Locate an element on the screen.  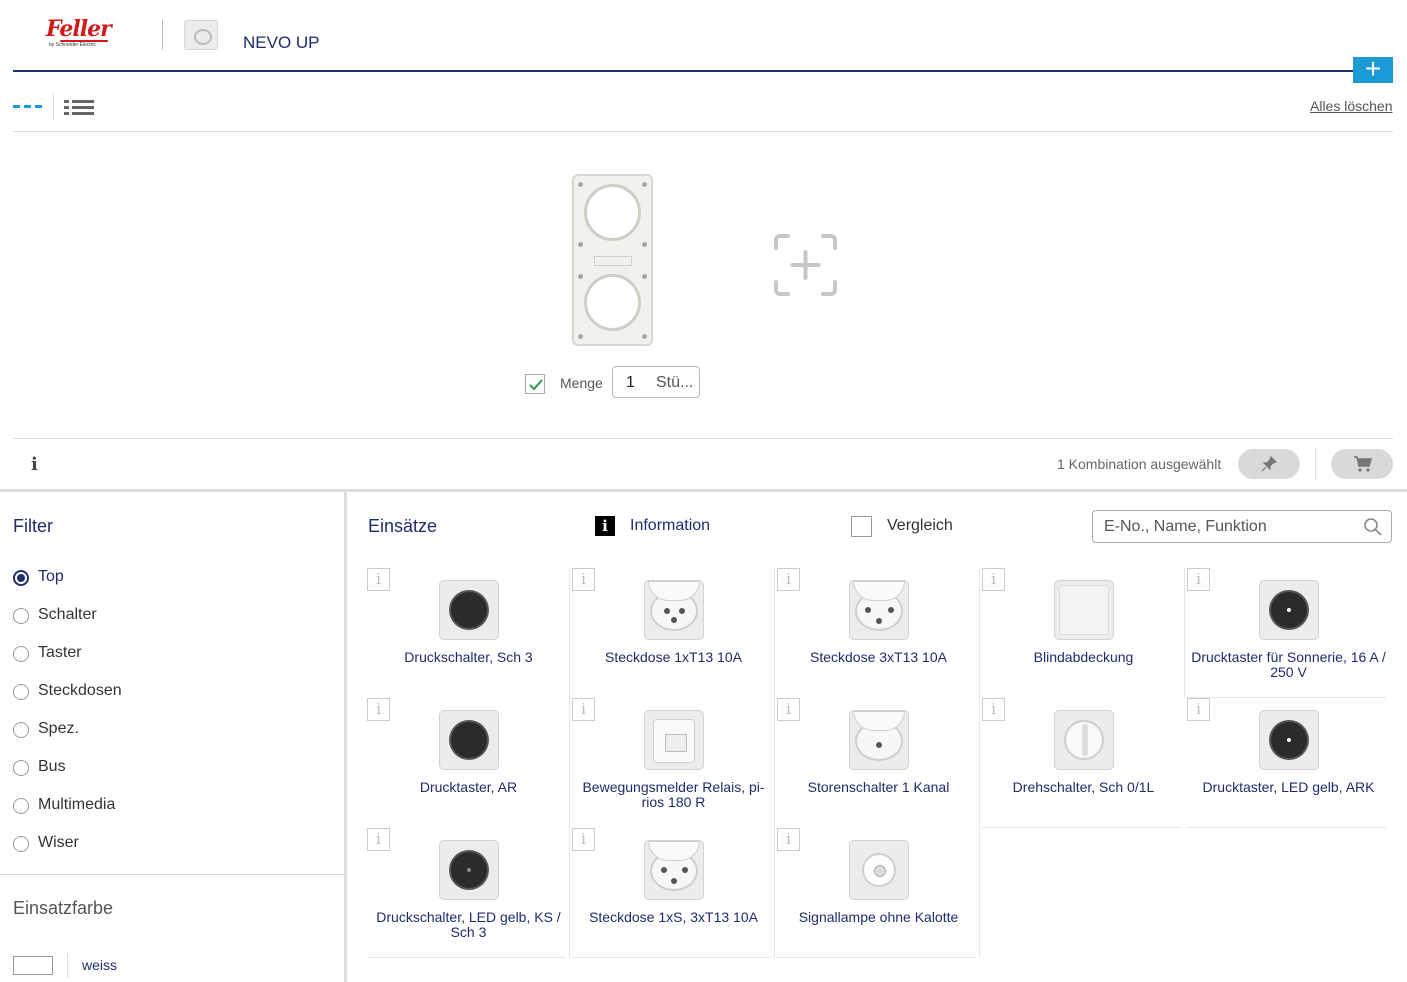
product-name: Drehschalter, Sch 0/1L is located at coordinates (1083, 787).